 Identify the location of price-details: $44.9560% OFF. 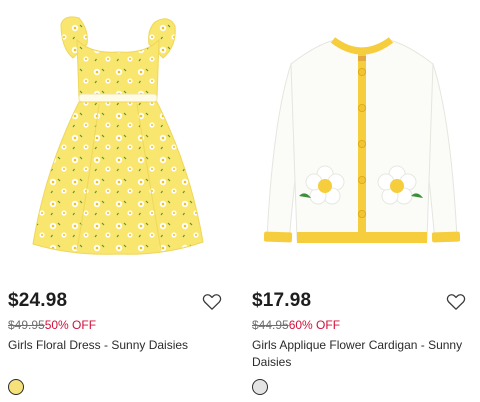
(296, 325).